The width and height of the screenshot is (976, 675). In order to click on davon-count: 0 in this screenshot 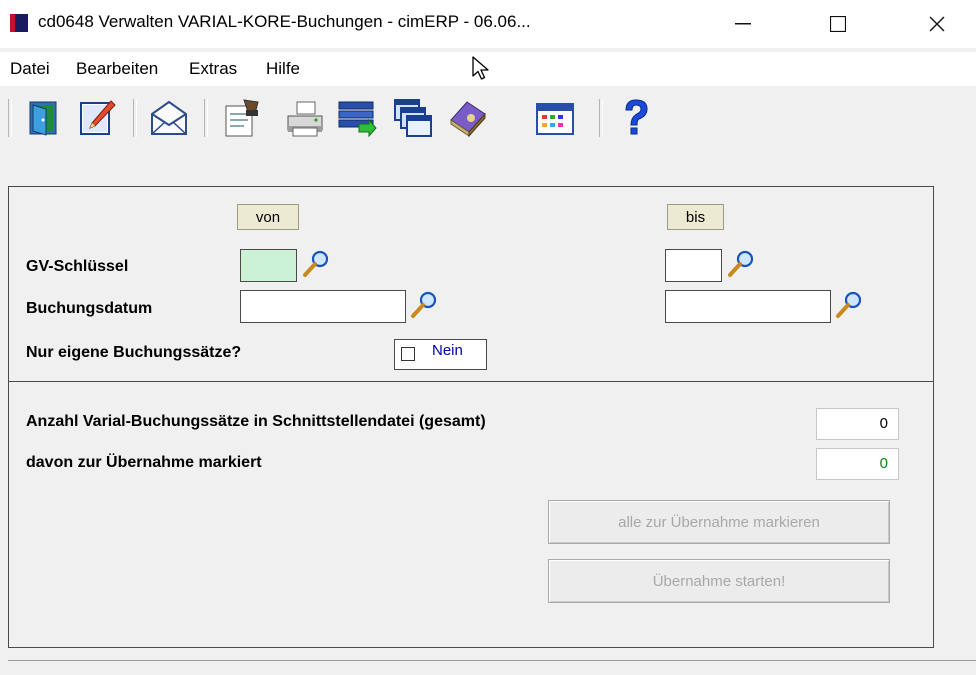, I will do `click(857, 464)`.